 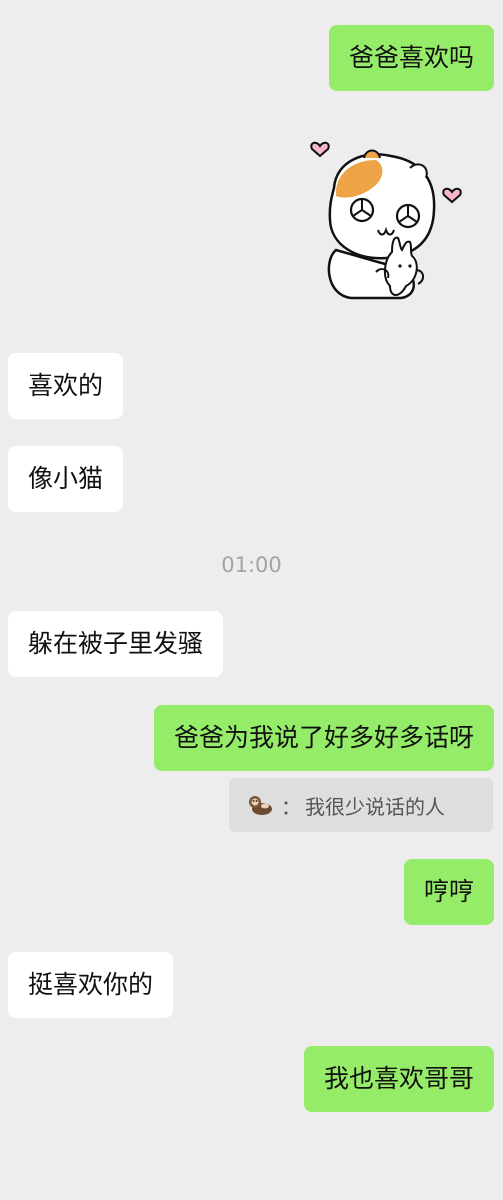 I want to click on outgoing-message-bubble: 我也喜欢哥哥, so click(x=398, y=1079).